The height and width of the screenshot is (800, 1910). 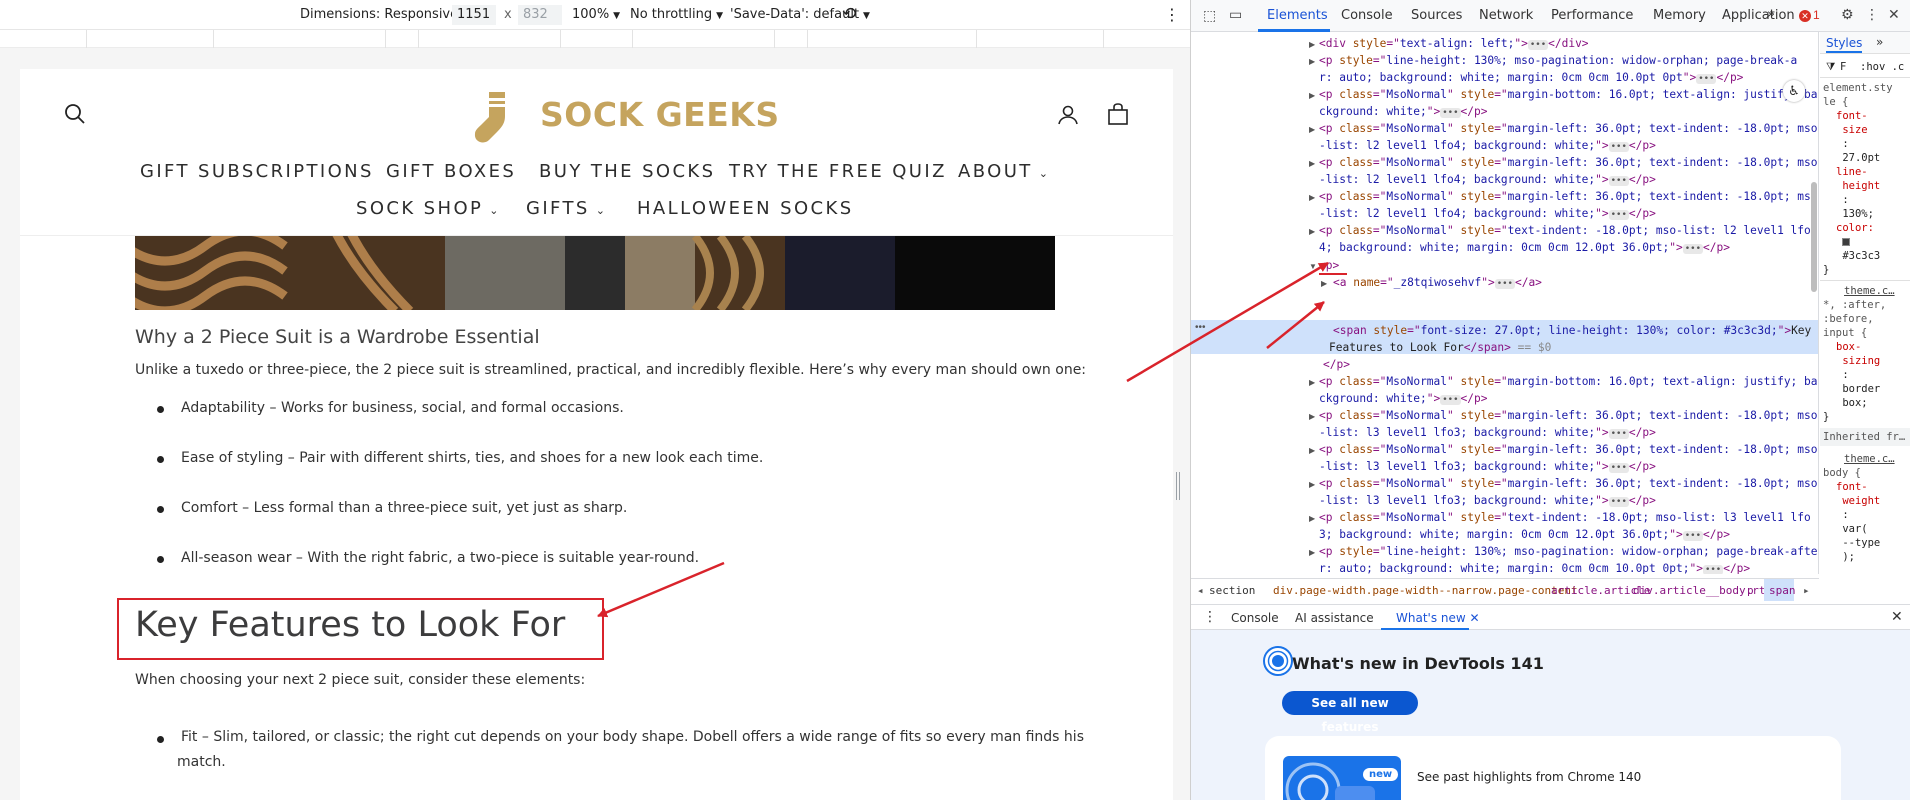 What do you see at coordinates (257, 171) in the screenshot?
I see `nav-gift-subscriptions: GIFT SUBSCRIPTIONS` at bounding box center [257, 171].